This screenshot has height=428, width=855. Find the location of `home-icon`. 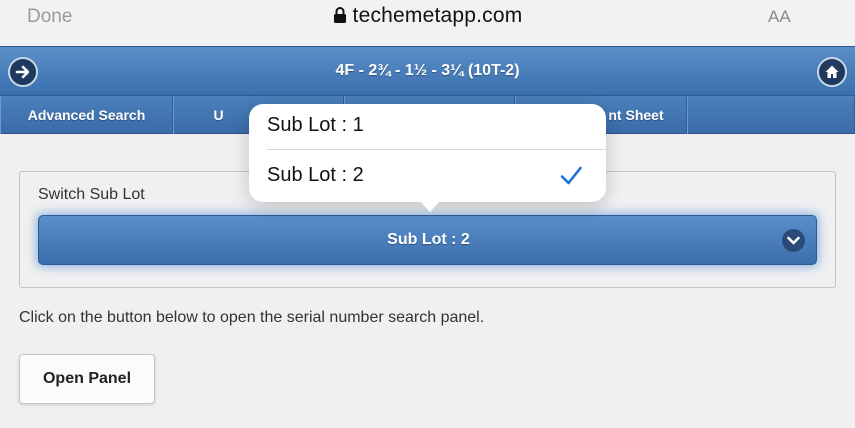

home-icon is located at coordinates (832, 71).